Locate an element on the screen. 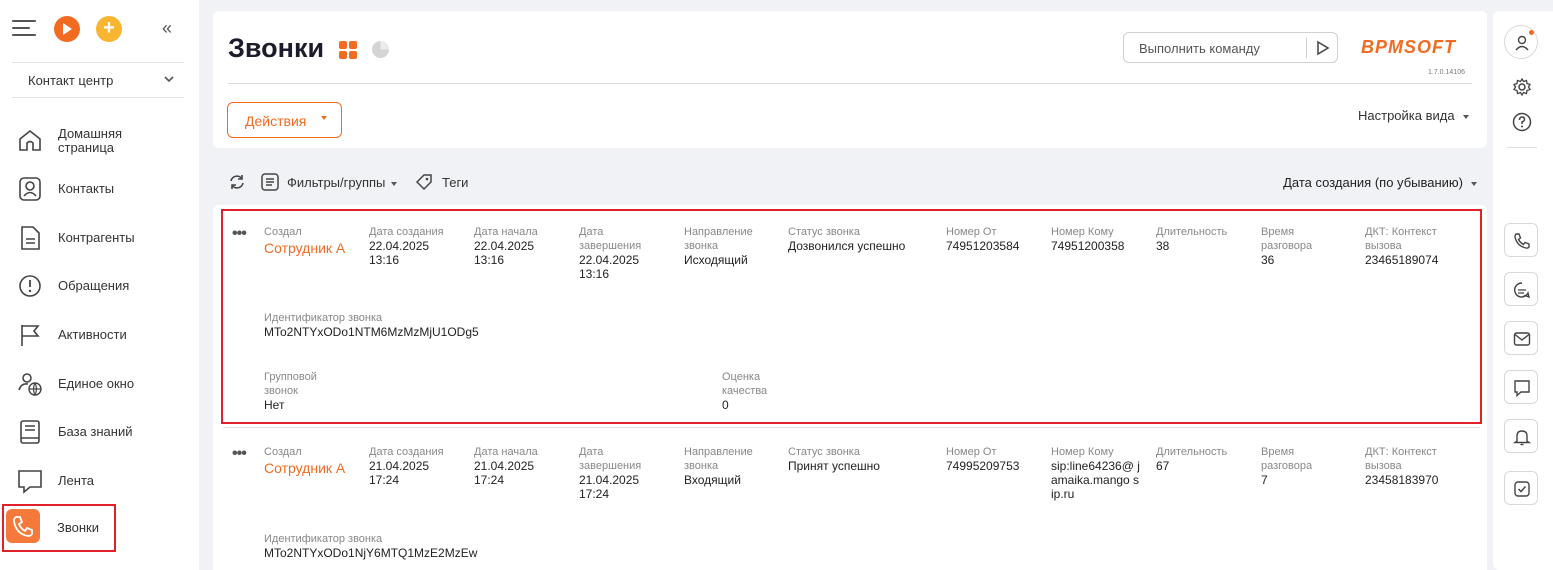 This screenshot has width=1553, height=570. sidebar-item-activities: Активности is located at coordinates (96, 335).